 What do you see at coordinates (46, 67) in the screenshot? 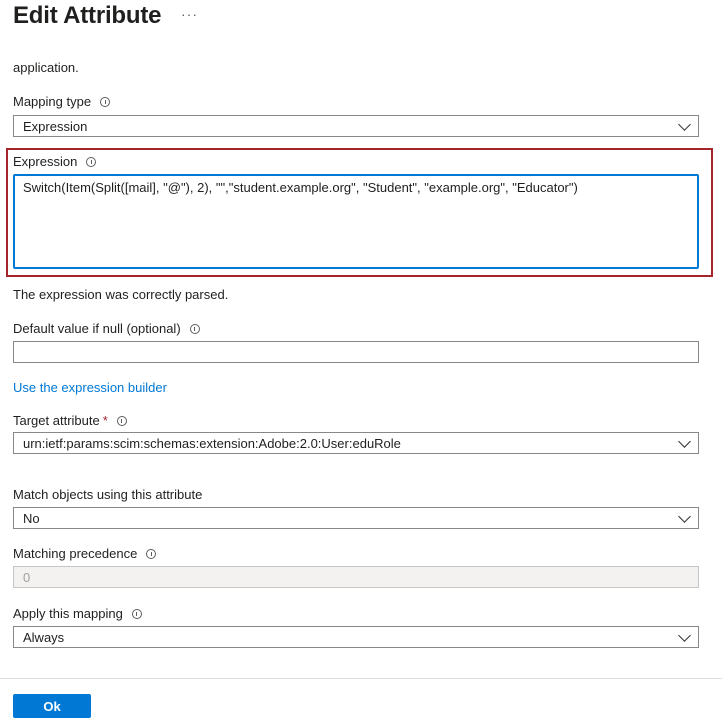
I see `intro-text: application.` at bounding box center [46, 67].